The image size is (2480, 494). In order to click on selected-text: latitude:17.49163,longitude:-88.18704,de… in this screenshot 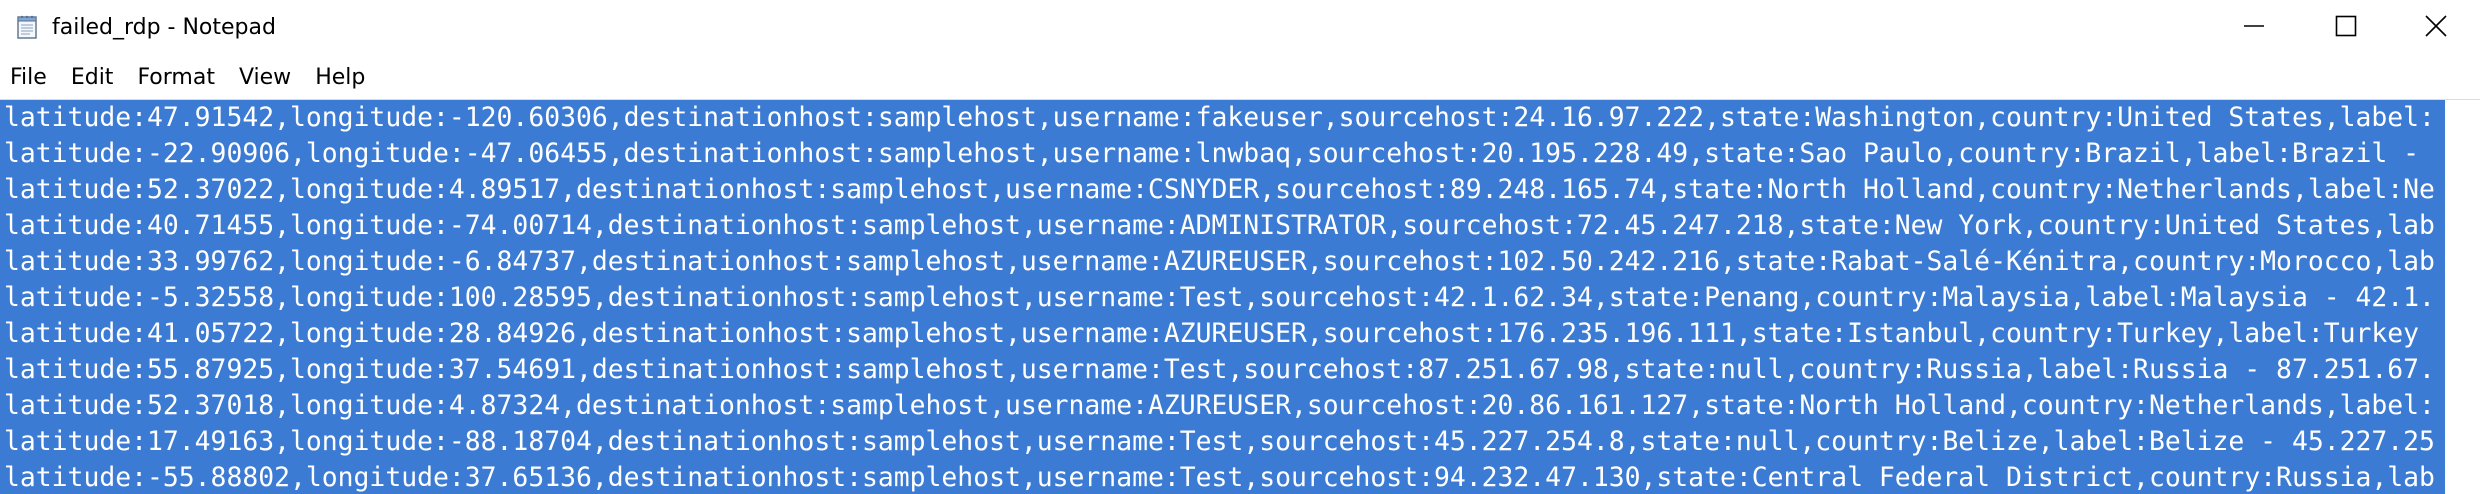, I will do `click(1222, 442)`.